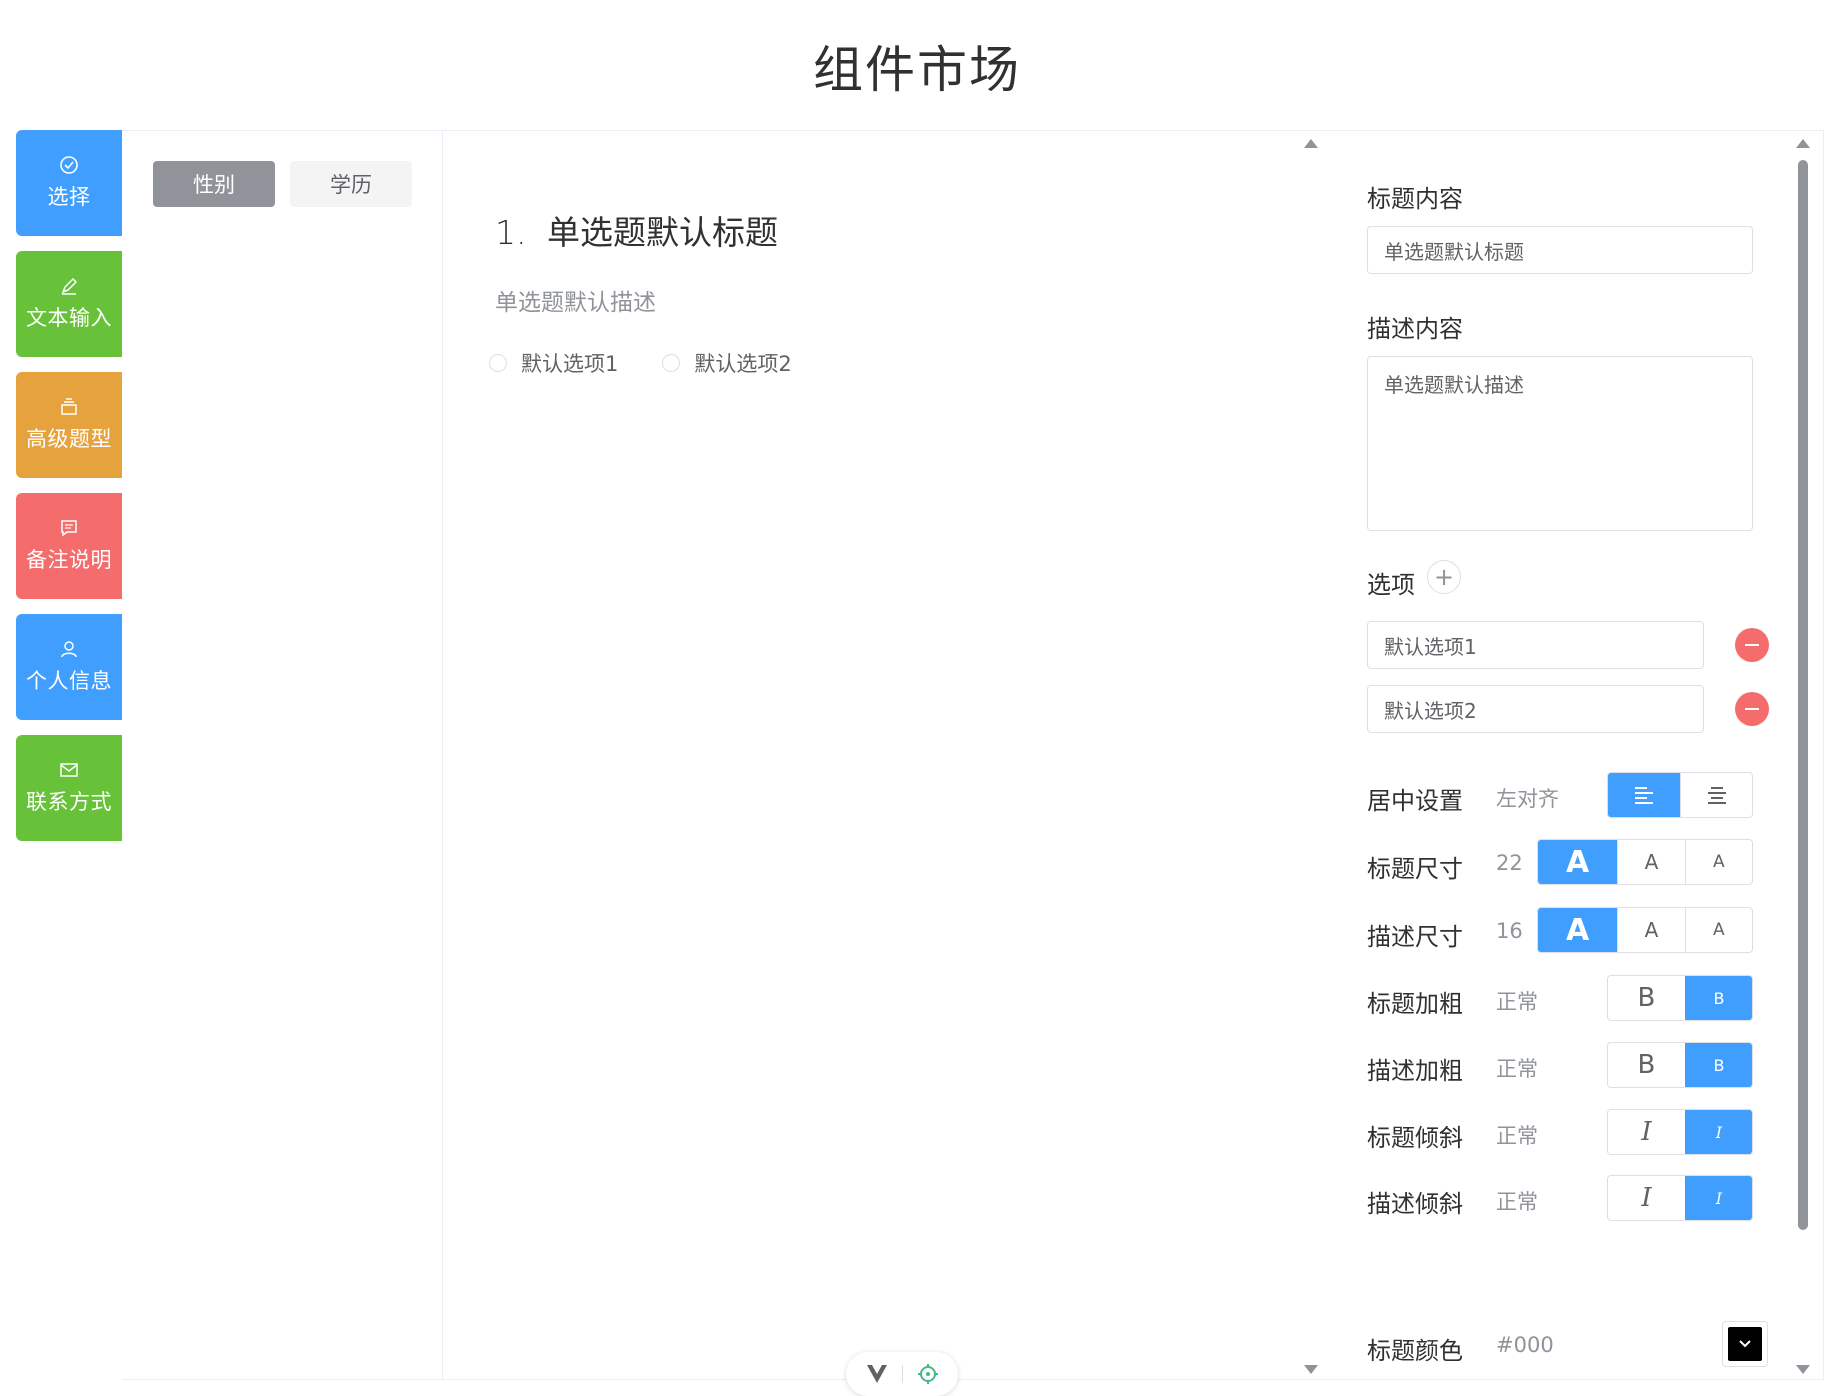 This screenshot has height=1396, width=1834. What do you see at coordinates (1527, 799) in the screenshot?
I see `align-value: 左对齐` at bounding box center [1527, 799].